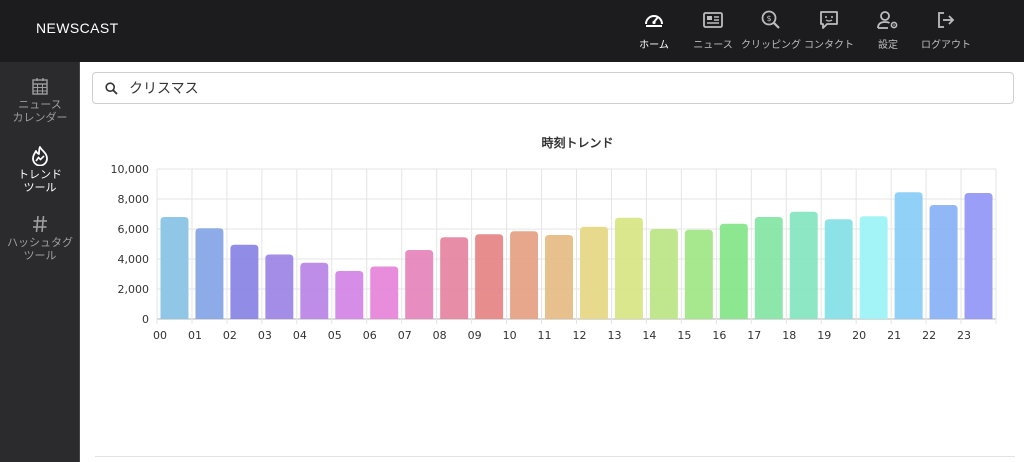 The width and height of the screenshot is (1024, 462). I want to click on x-tick-label: 20, so click(859, 335).